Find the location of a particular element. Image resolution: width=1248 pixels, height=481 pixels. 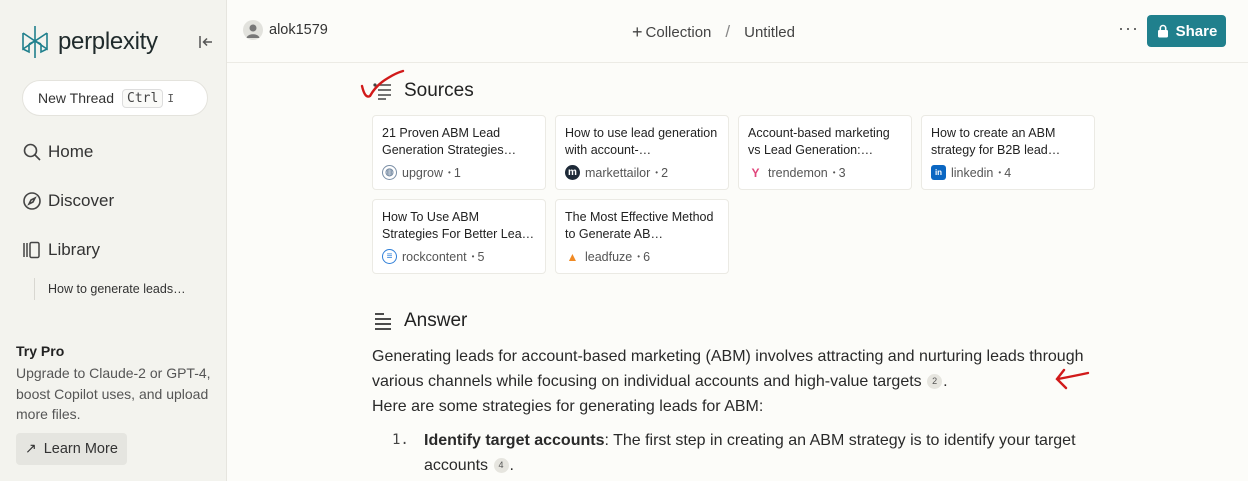

source-meta: Ytrendemon • 3 is located at coordinates (825, 172).